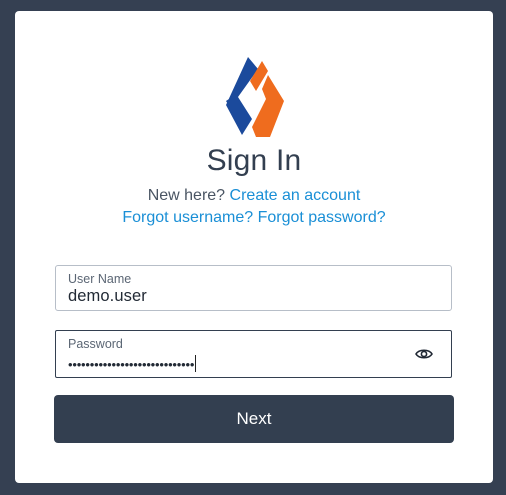 The image size is (506, 495). Describe the element at coordinates (186, 195) in the screenshot. I see `new-here-text: New here?` at that location.